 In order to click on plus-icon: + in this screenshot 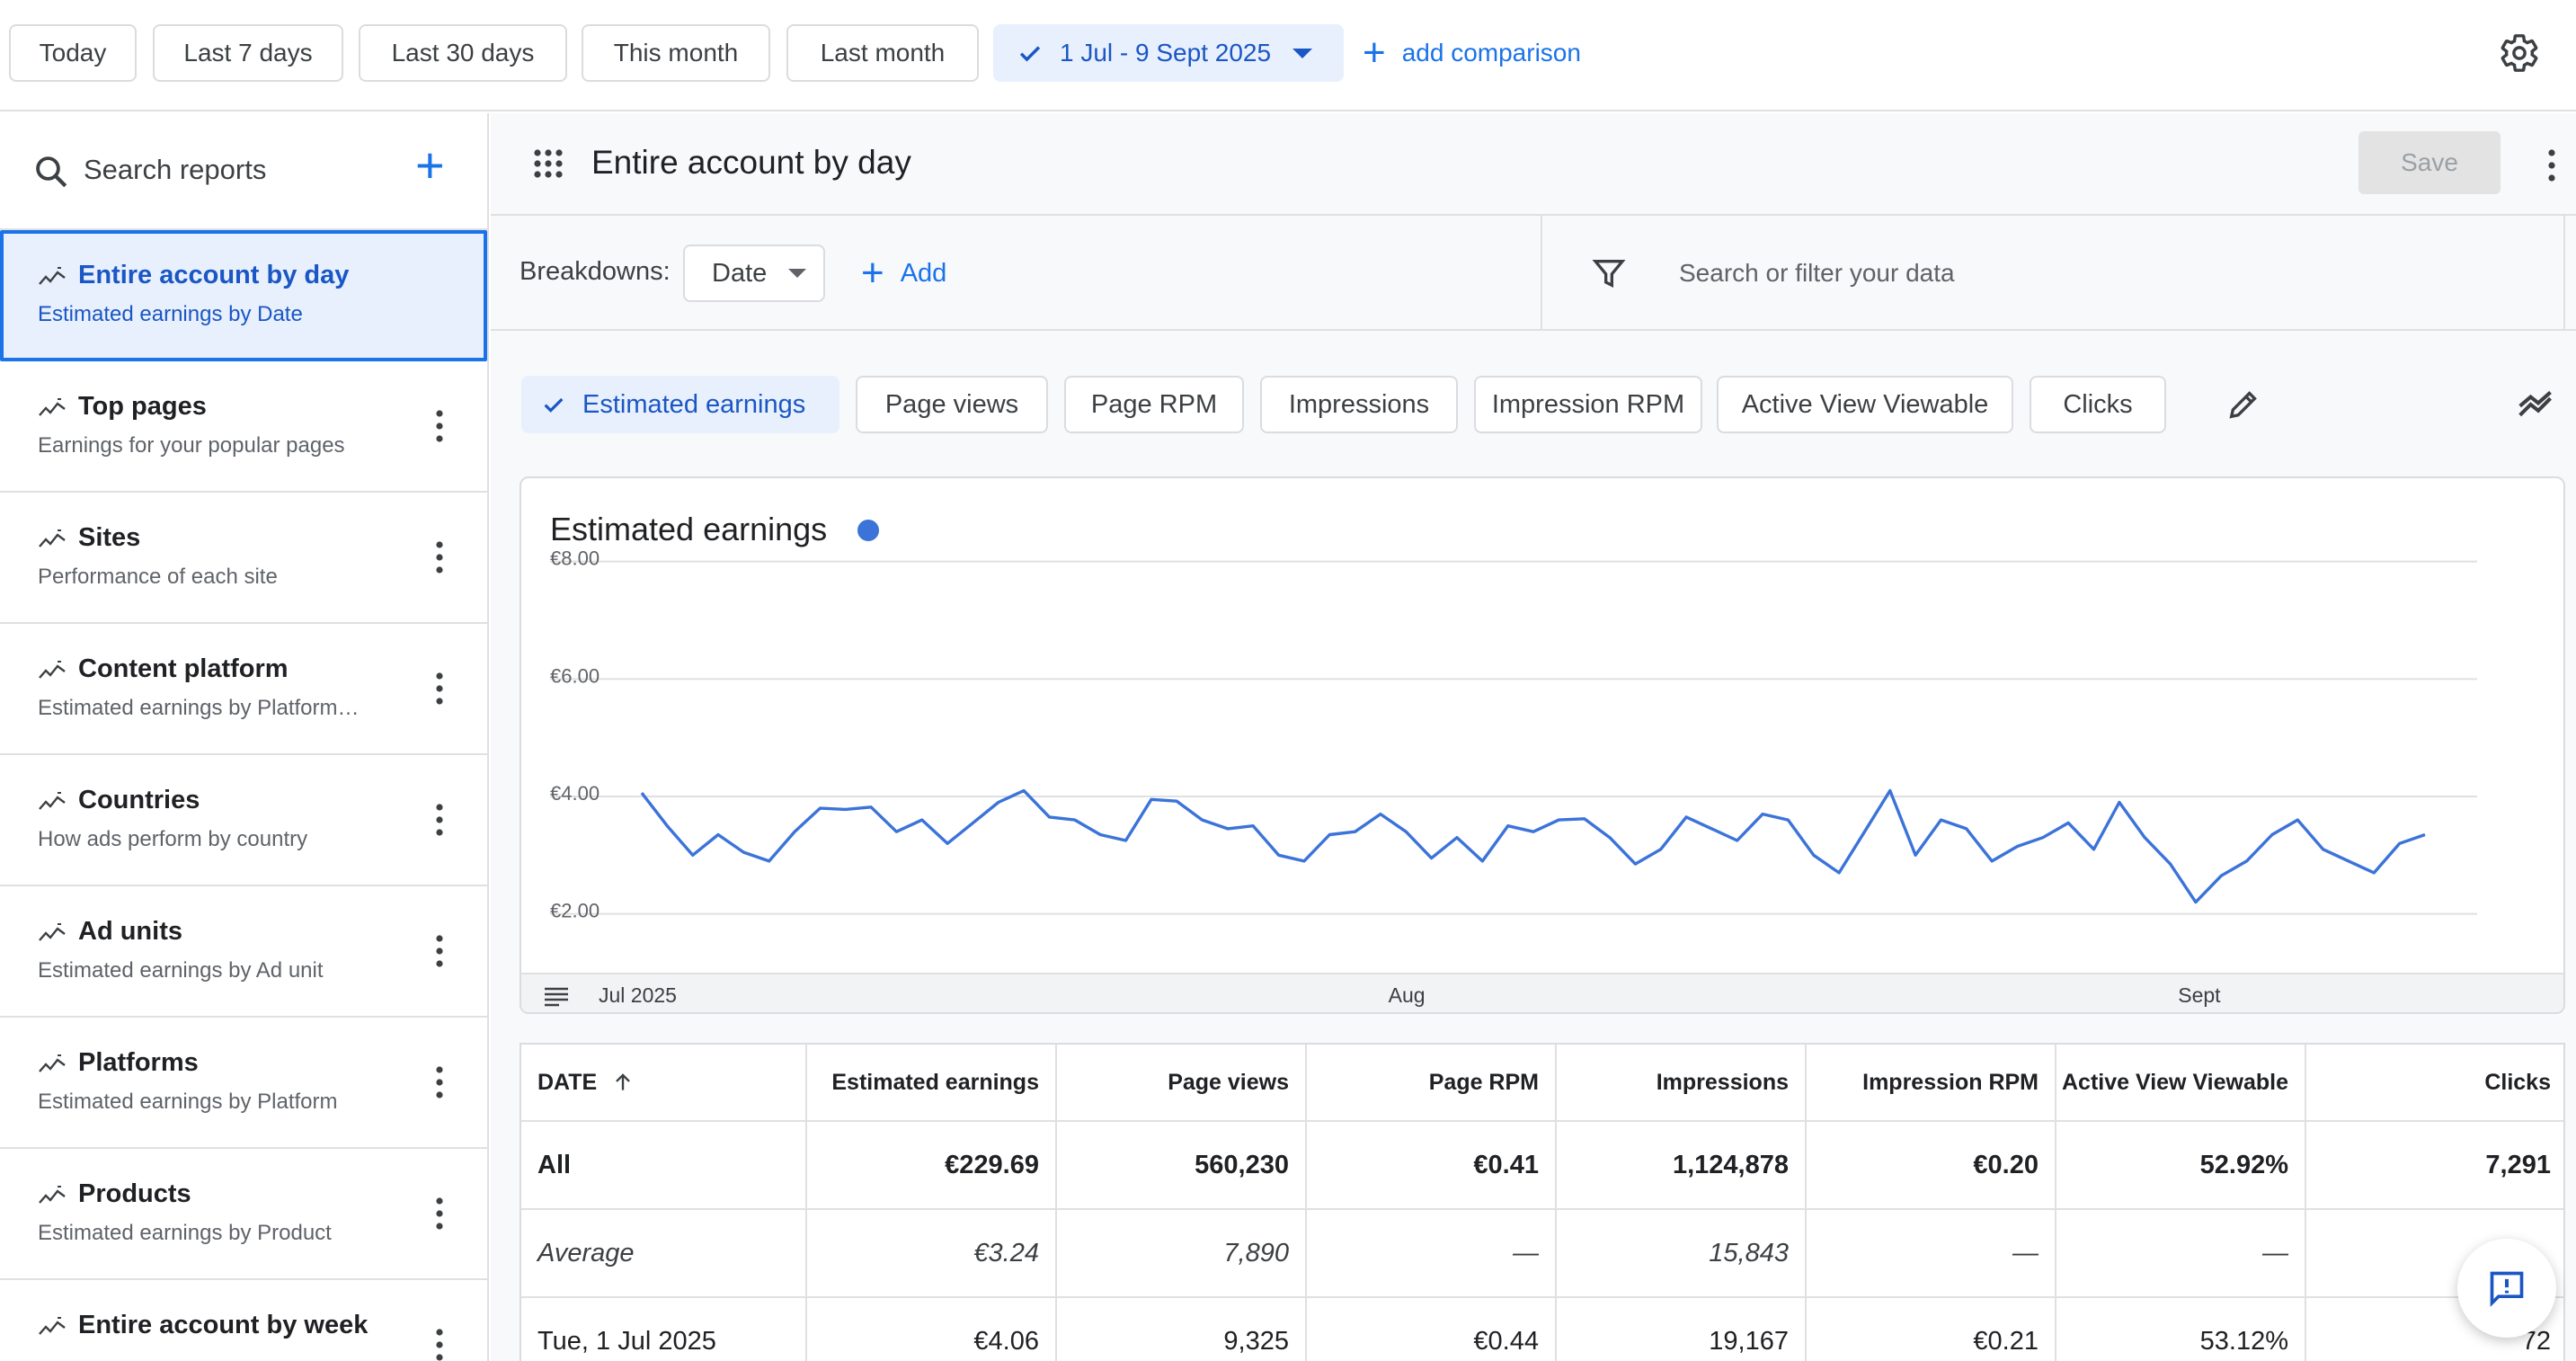, I will do `click(872, 273)`.